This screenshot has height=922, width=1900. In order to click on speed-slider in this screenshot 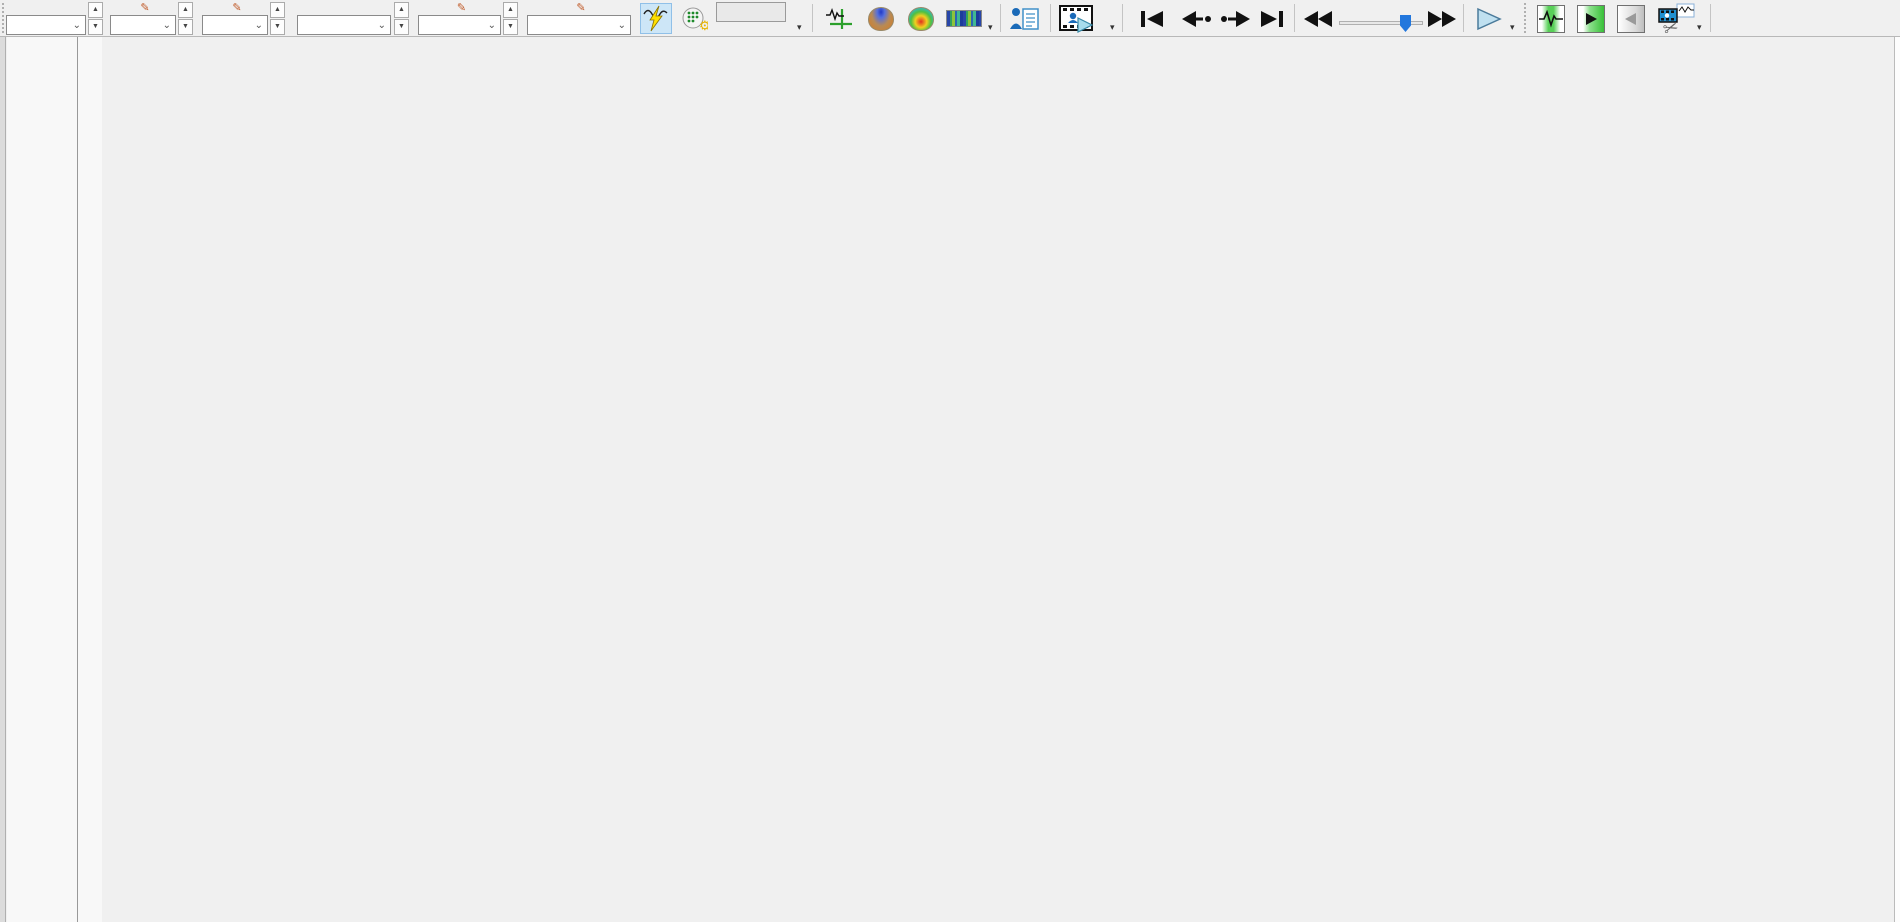, I will do `click(1382, 18)`.